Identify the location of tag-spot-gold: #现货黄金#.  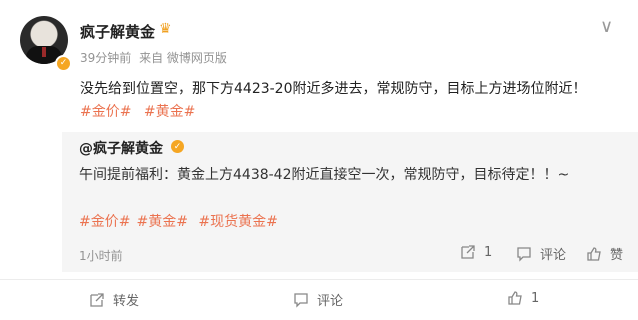
(237, 222).